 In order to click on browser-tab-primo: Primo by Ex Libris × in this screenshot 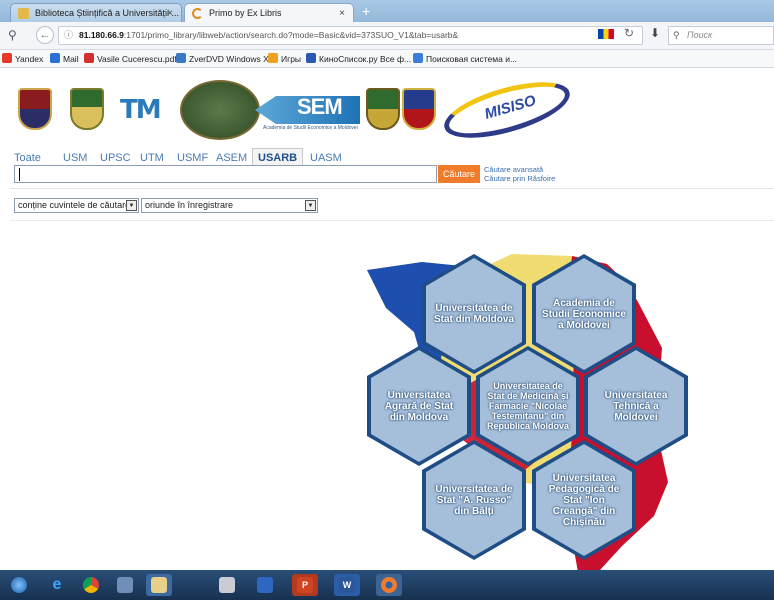, I will do `click(269, 12)`.